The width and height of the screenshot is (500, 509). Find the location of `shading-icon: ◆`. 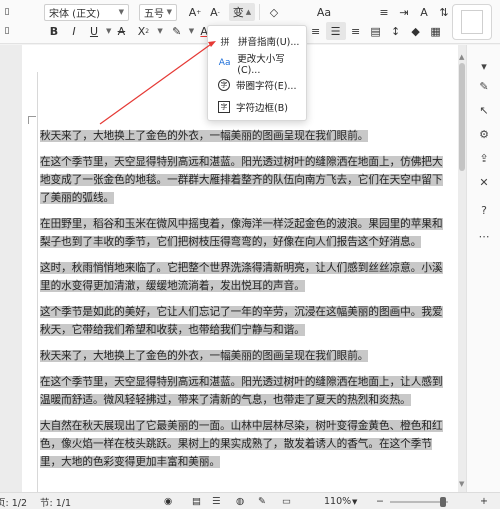

shading-icon: ◆ is located at coordinates (416, 31).